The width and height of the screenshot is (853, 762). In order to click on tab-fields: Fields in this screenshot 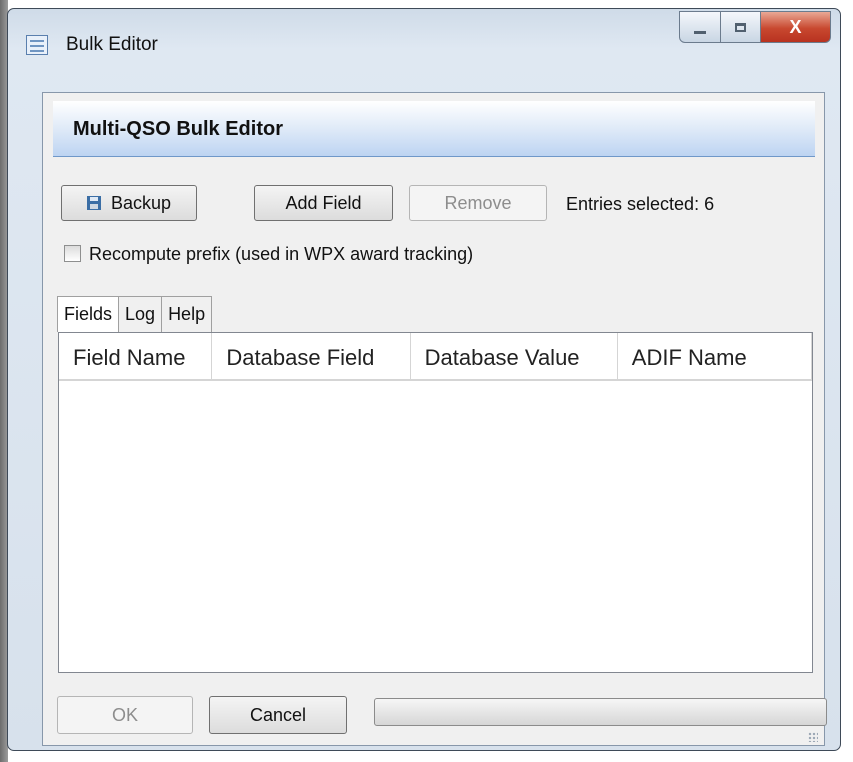, I will do `click(88, 314)`.